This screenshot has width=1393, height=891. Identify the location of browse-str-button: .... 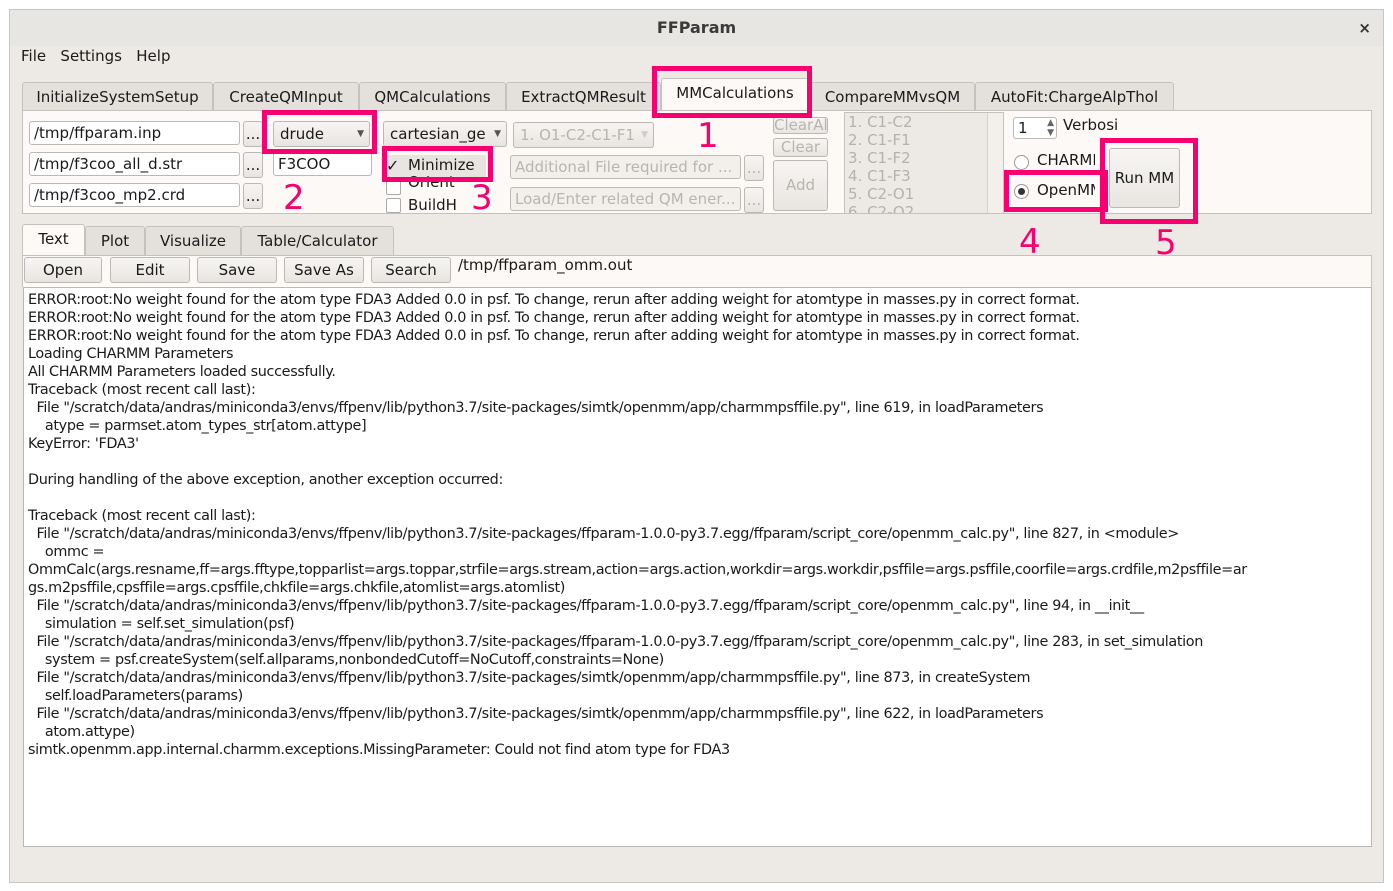
(253, 165).